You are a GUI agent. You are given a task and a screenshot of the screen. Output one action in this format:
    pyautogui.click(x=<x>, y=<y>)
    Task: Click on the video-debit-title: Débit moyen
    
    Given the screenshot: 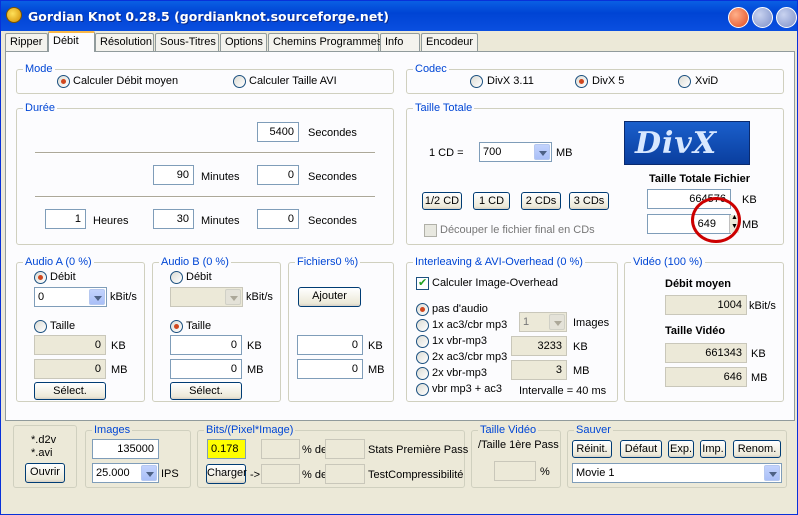 What is the action you would take?
    pyautogui.click(x=698, y=284)
    